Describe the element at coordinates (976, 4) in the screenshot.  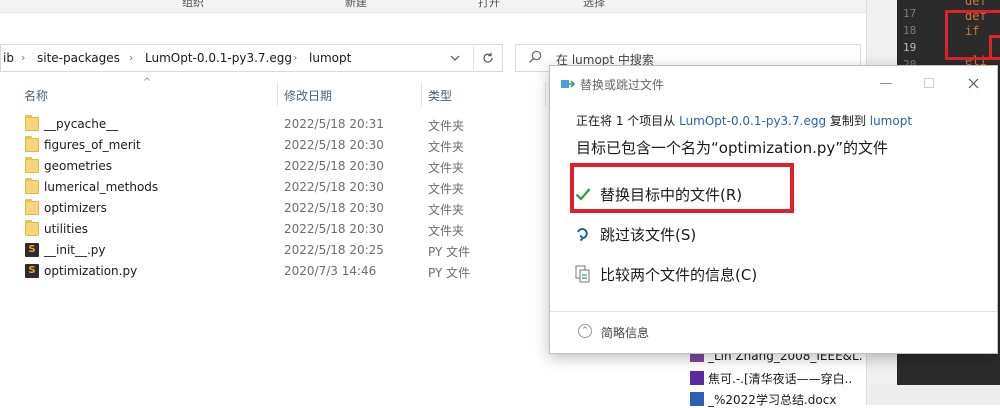
I see `code-token: def` at that location.